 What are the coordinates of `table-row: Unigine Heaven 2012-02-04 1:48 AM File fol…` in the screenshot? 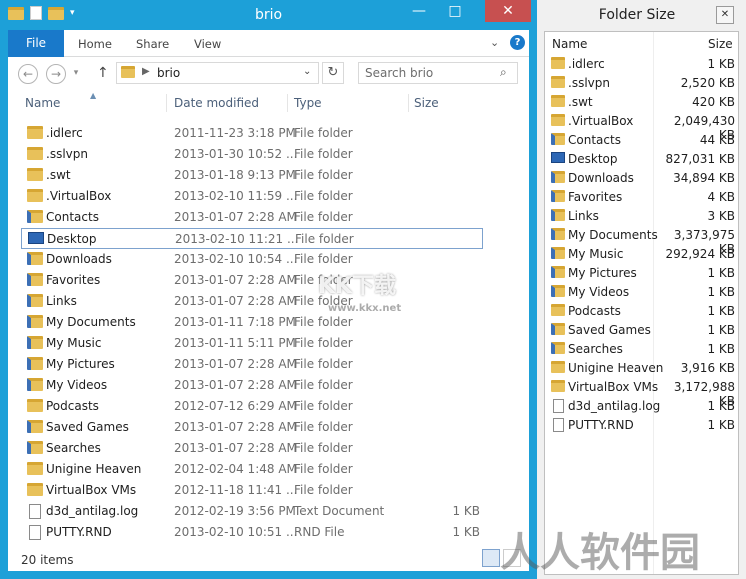 It's located at (252, 469).